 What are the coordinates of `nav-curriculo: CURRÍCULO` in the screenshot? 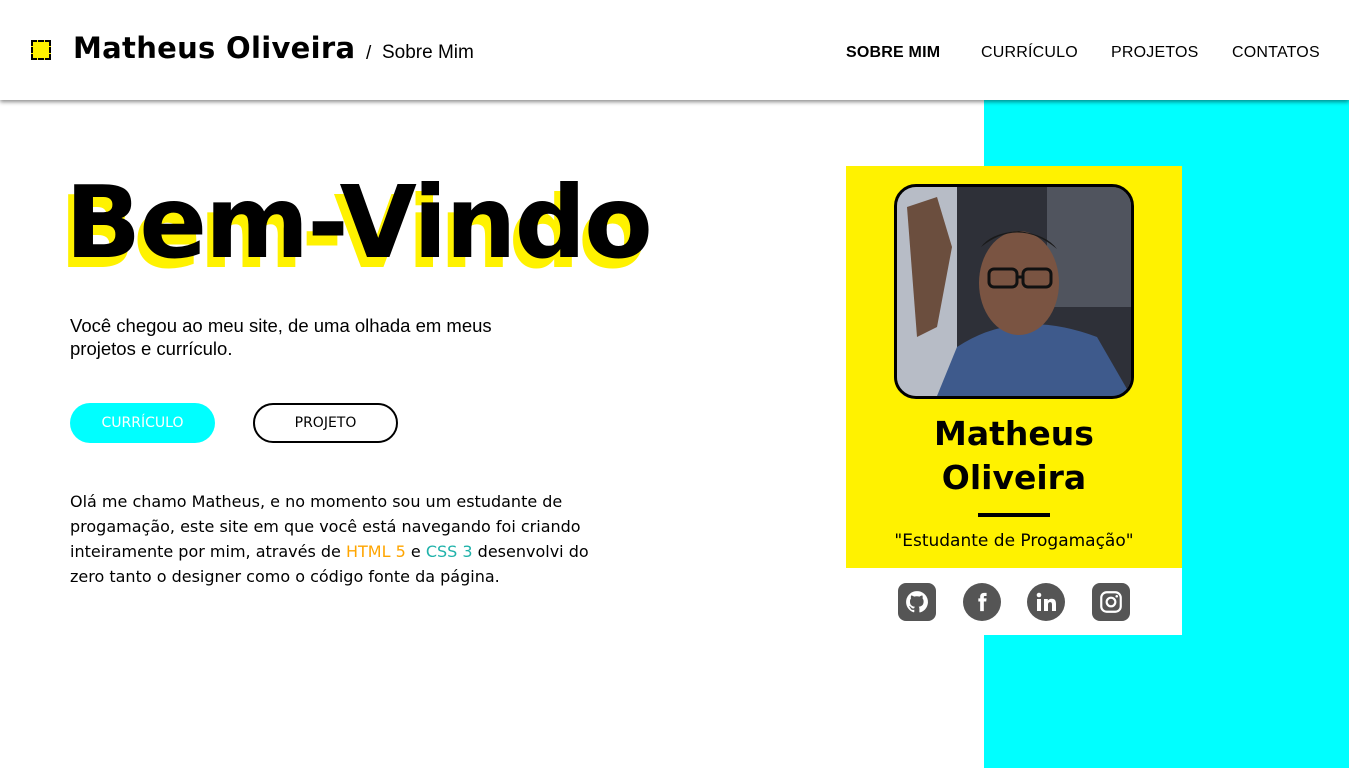 It's located at (1029, 53).